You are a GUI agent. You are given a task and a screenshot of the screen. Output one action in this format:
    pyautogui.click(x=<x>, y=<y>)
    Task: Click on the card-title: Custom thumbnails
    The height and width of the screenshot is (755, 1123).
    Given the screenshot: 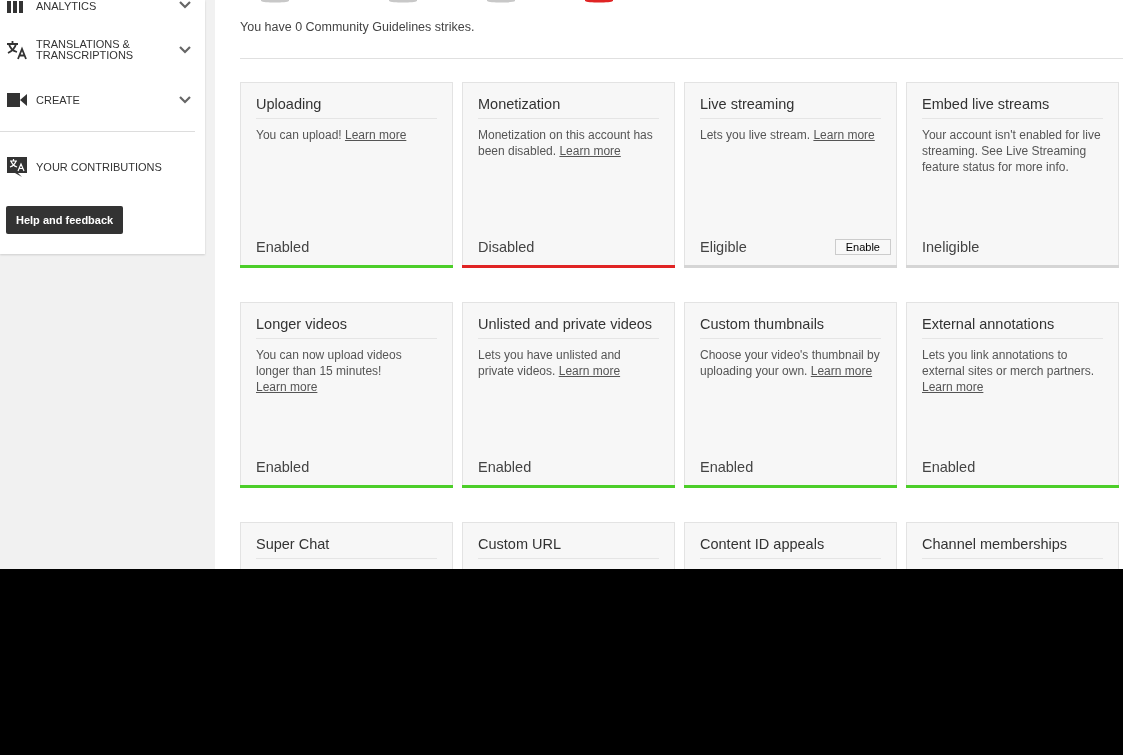 What is the action you would take?
    pyautogui.click(x=790, y=321)
    